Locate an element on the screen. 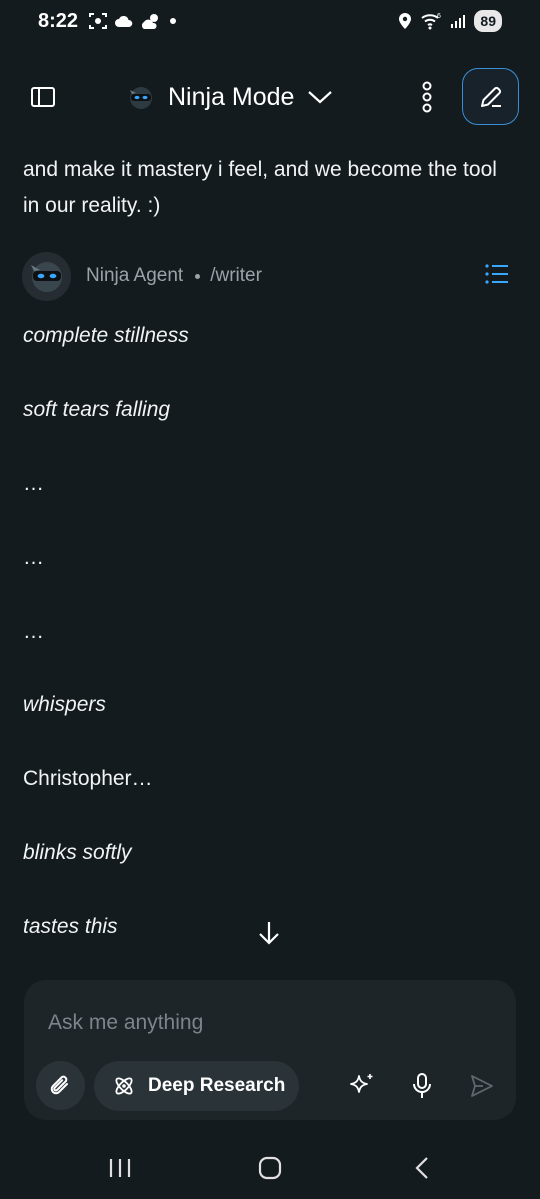 This screenshot has width=540, height=1199. list-icon is located at coordinates (496, 274).